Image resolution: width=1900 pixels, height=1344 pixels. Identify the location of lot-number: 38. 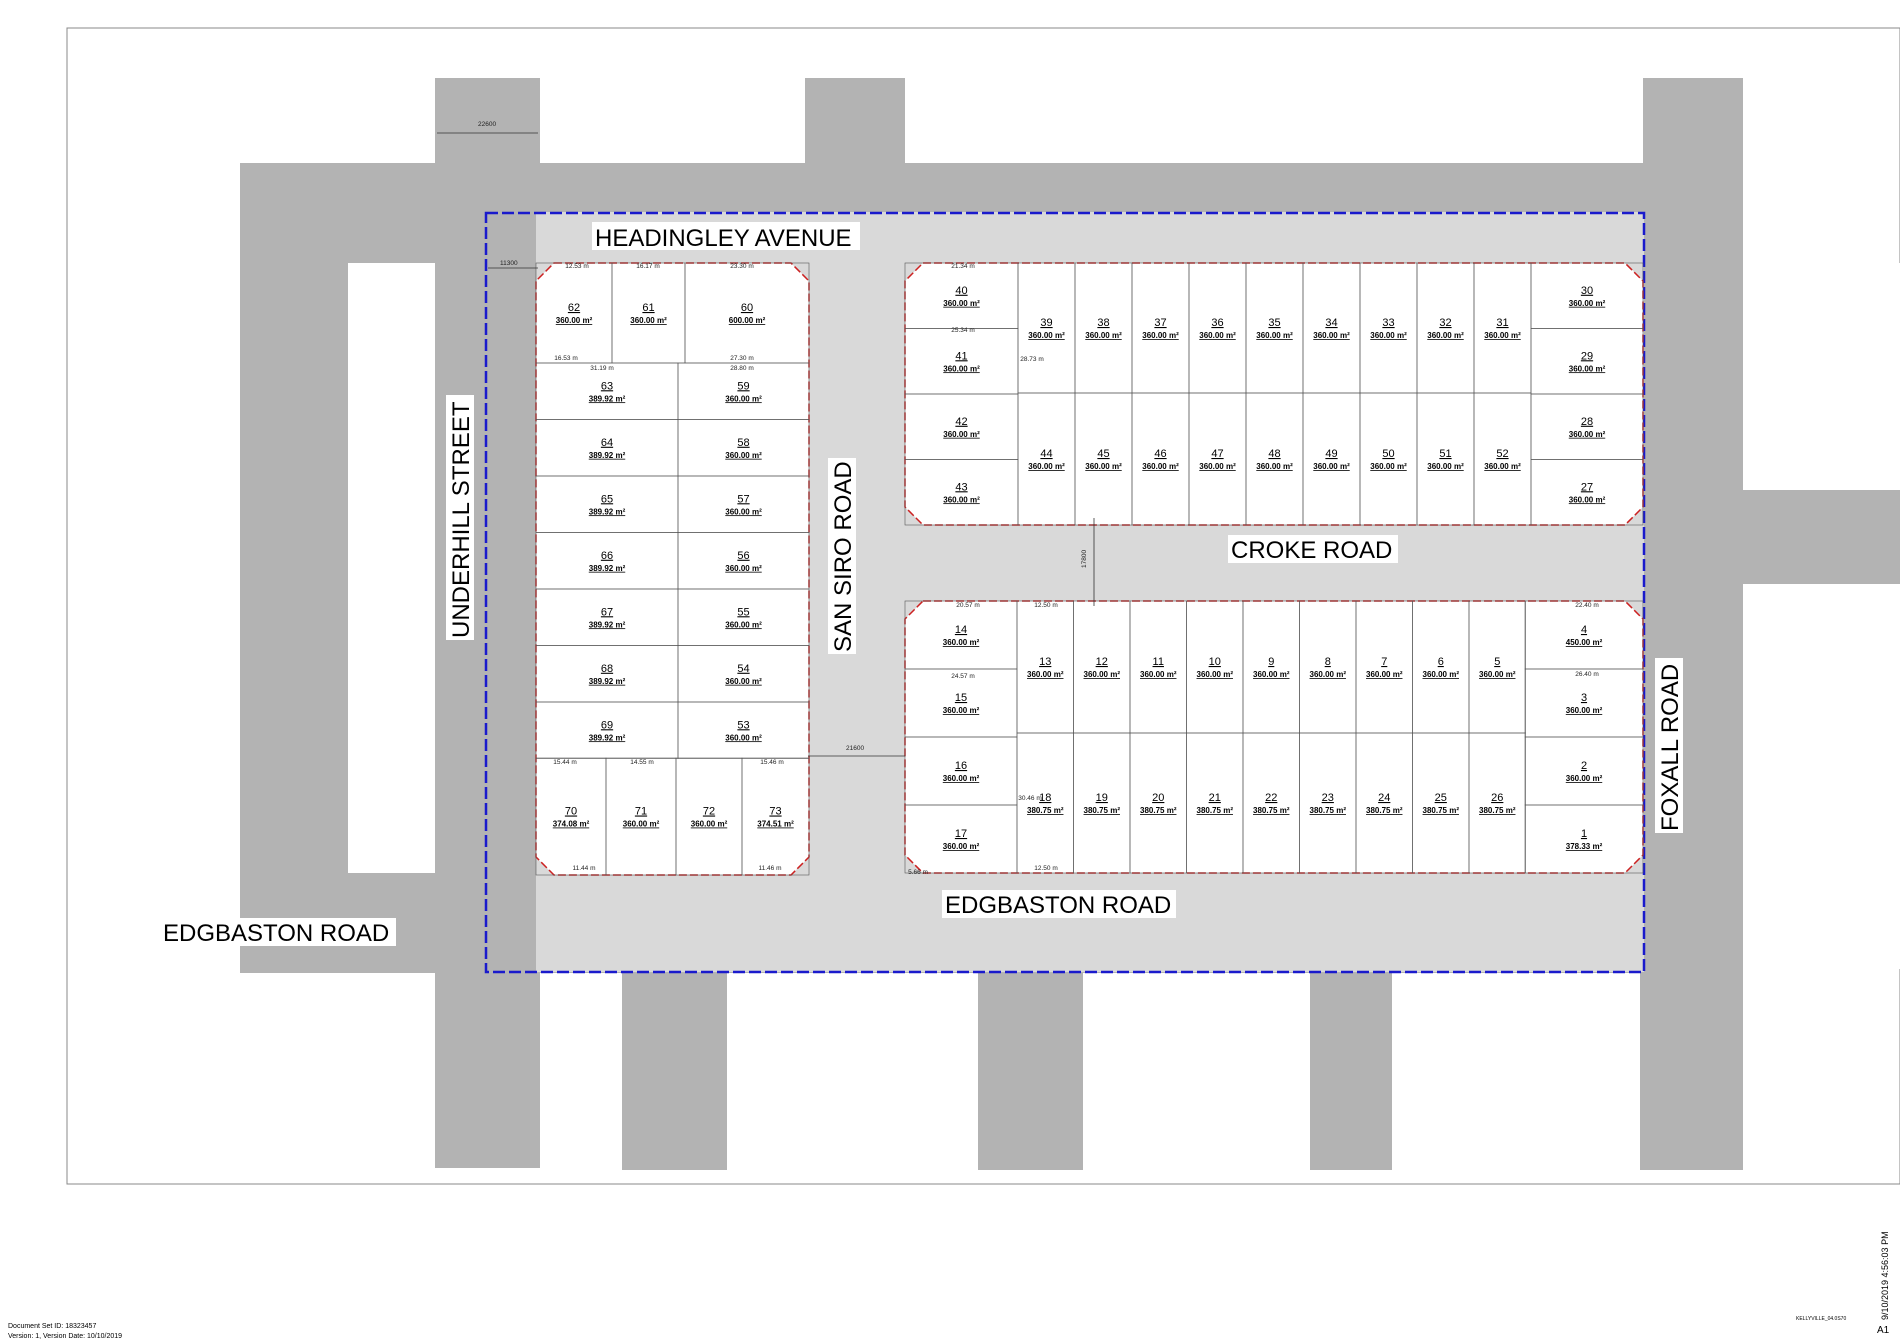
(1103, 323).